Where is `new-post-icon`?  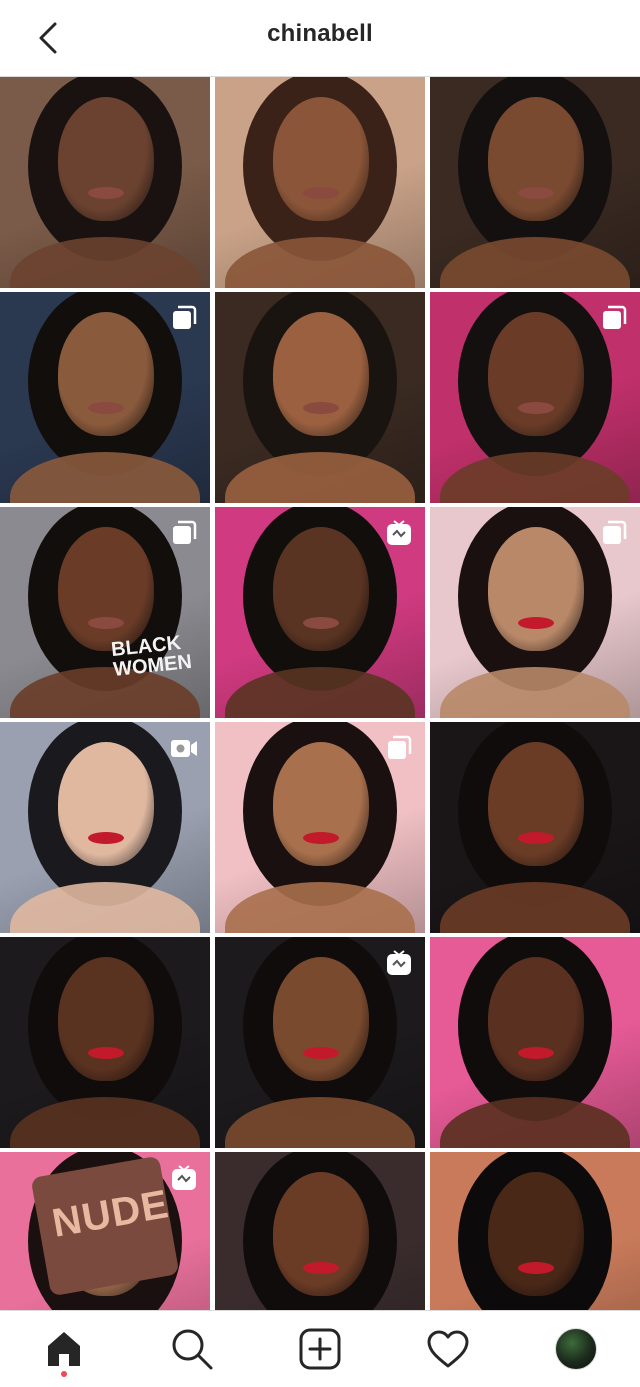 new-post-icon is located at coordinates (320, 1349).